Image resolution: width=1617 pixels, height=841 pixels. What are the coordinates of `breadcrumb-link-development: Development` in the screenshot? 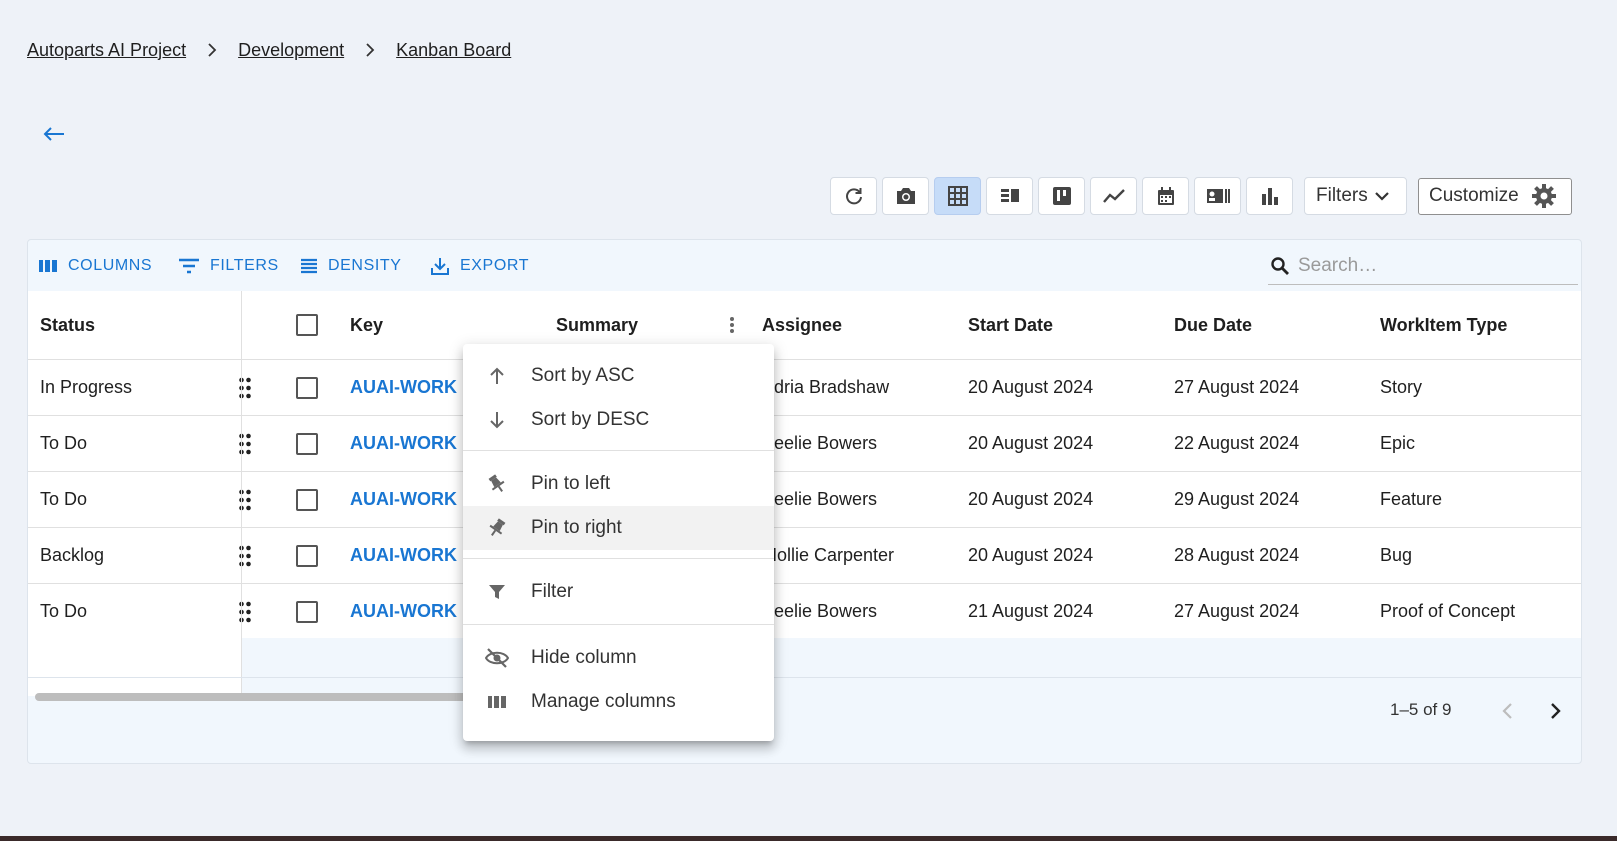 It's located at (291, 50).